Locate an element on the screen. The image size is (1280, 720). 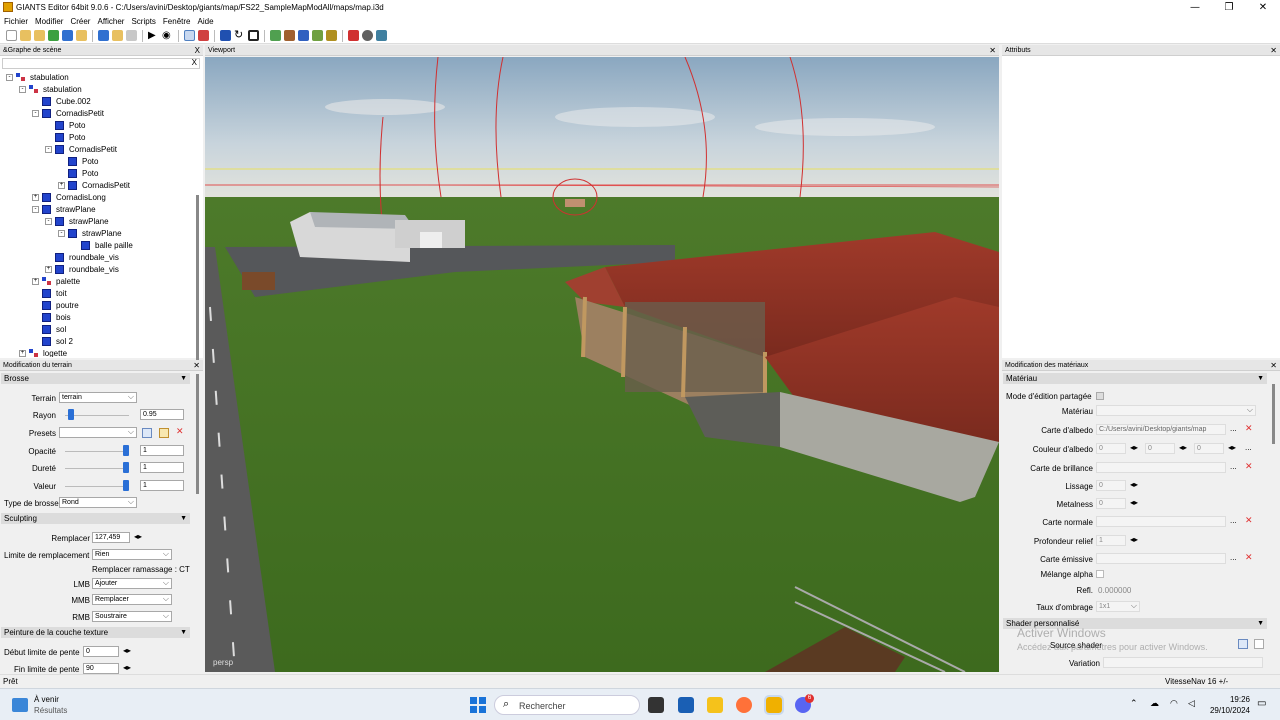
volume-icon: ◁ is located at coordinates (1191, 703).